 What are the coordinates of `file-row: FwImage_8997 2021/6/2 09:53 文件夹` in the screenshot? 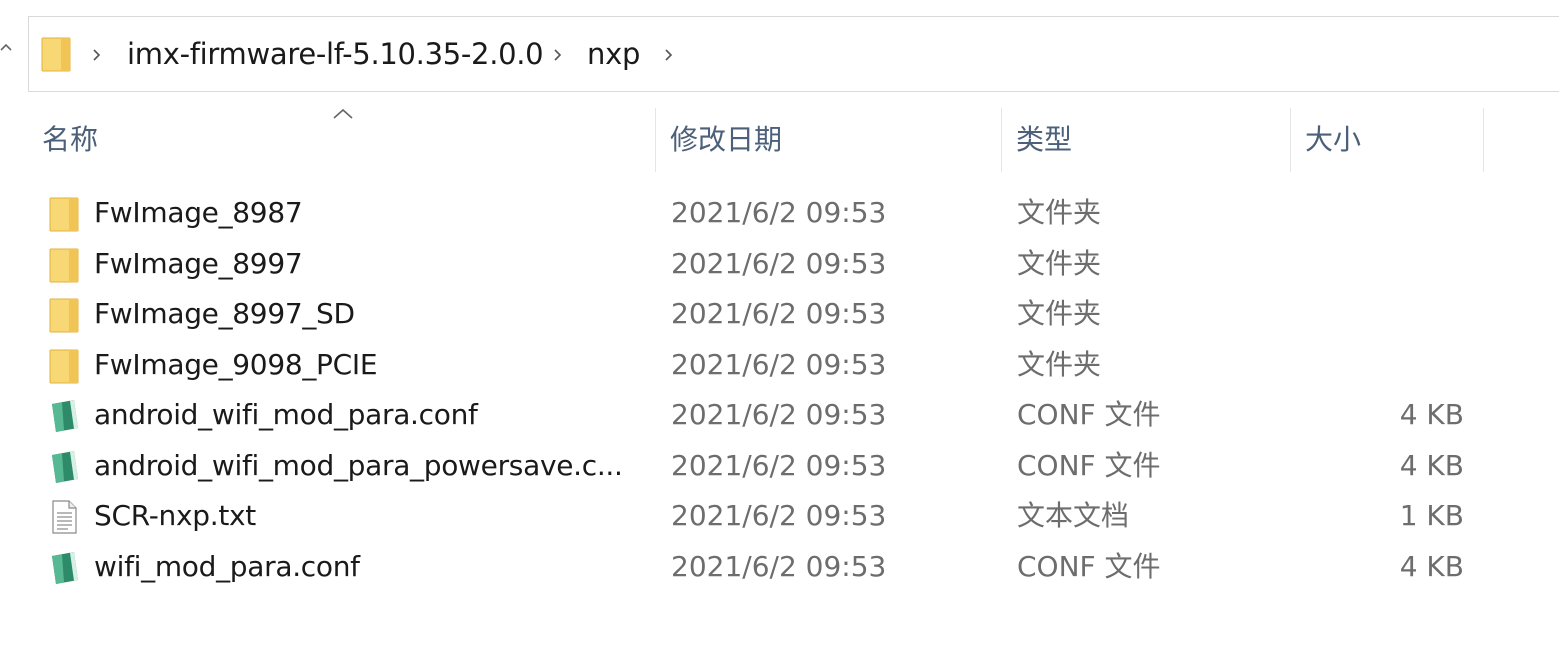 It's located at (779, 264).